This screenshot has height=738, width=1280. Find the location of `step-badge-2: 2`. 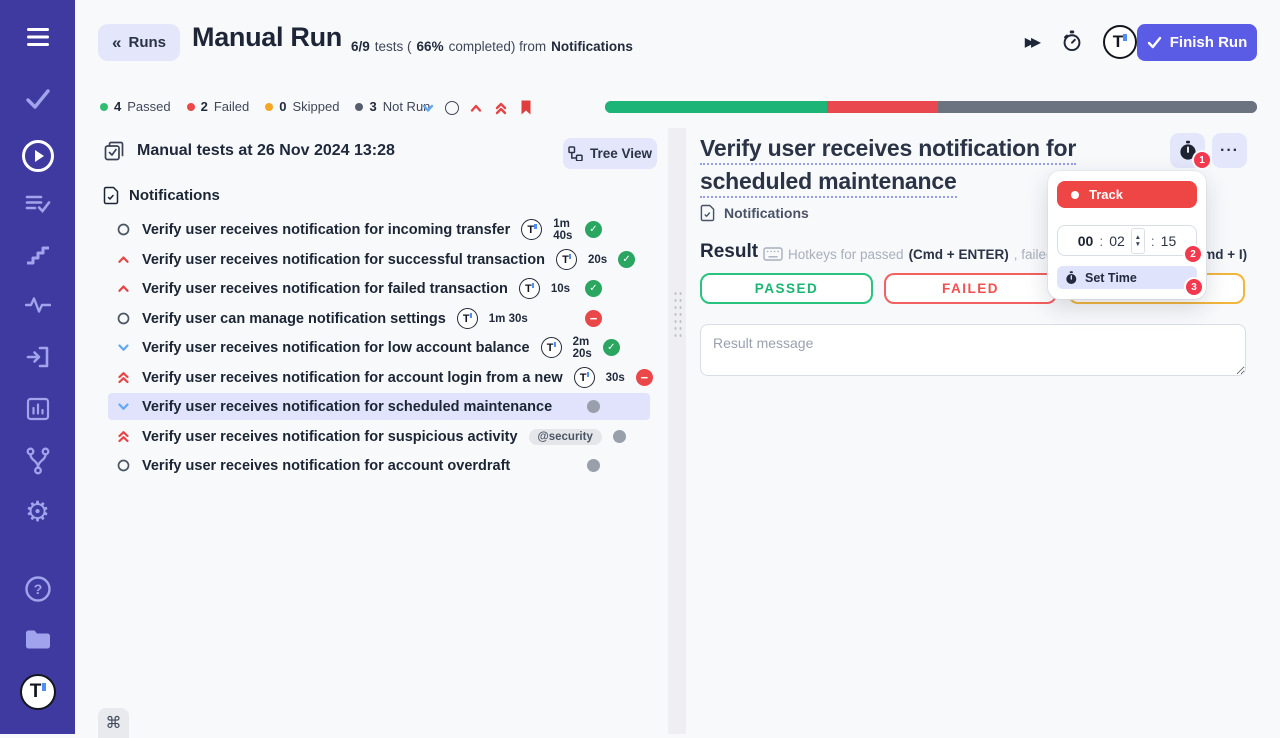

step-badge-2: 2 is located at coordinates (1193, 254).